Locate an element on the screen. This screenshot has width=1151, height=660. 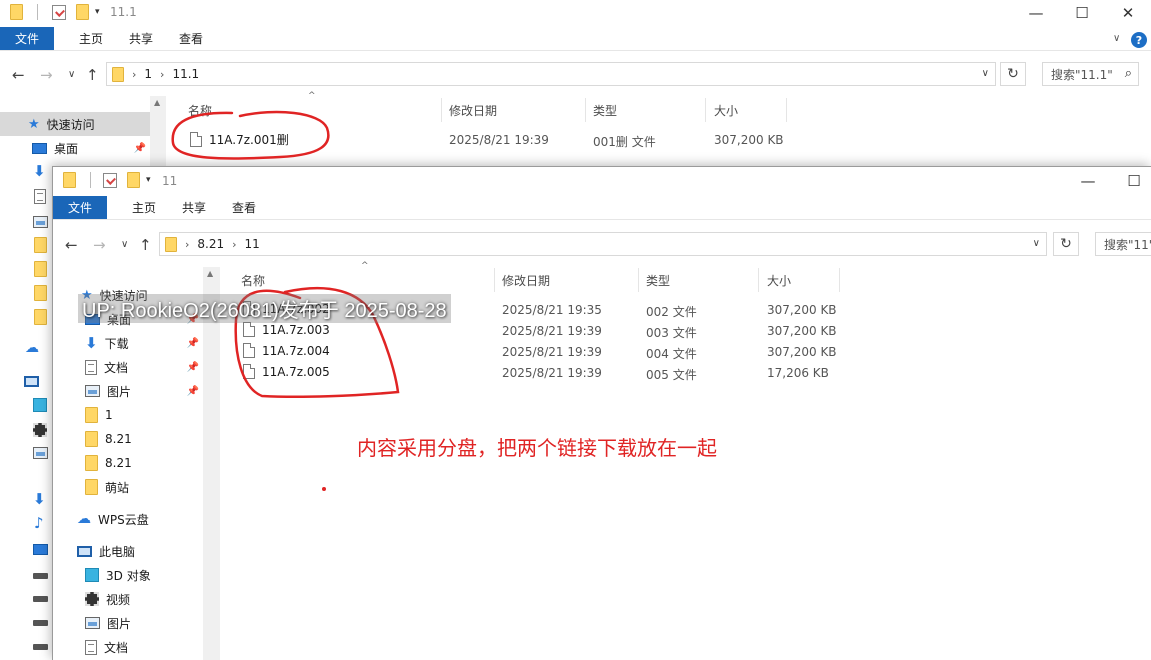
help-icon: ? is located at coordinates (1139, 40).